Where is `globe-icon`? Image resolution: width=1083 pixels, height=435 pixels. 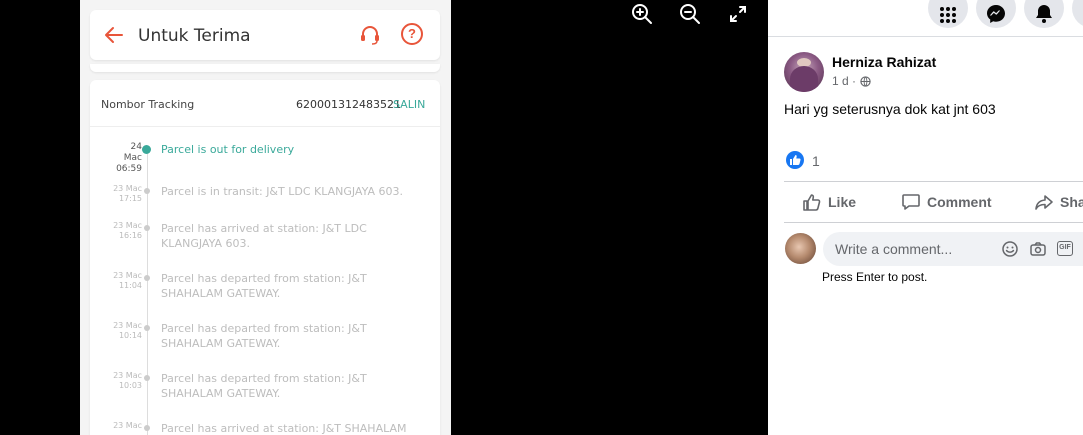
globe-icon is located at coordinates (865, 81).